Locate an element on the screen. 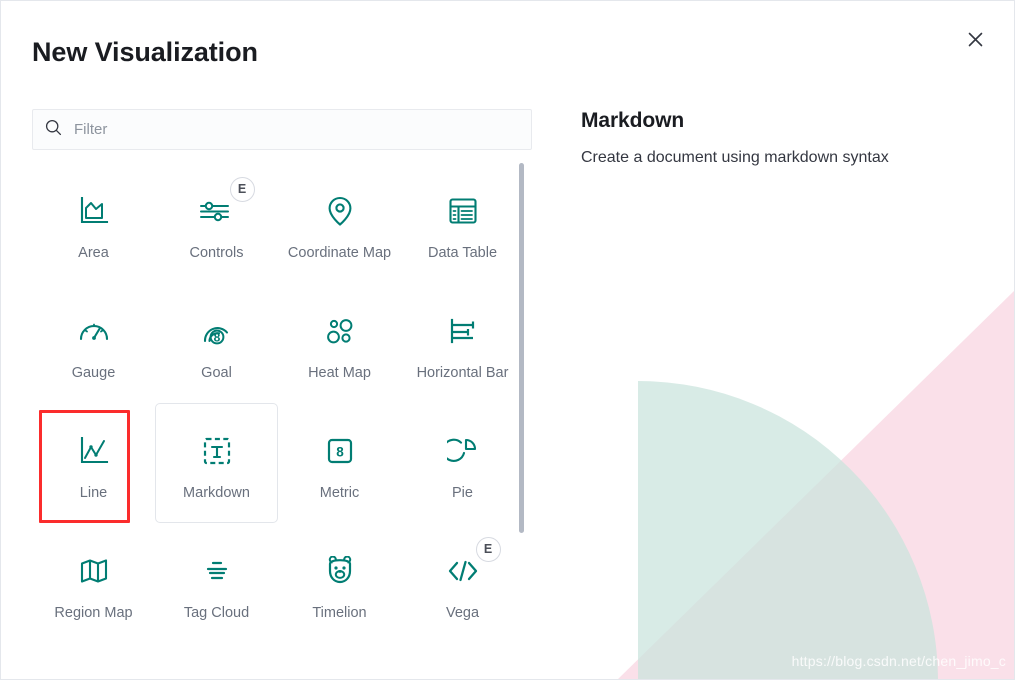  search-icon is located at coordinates (53, 130).